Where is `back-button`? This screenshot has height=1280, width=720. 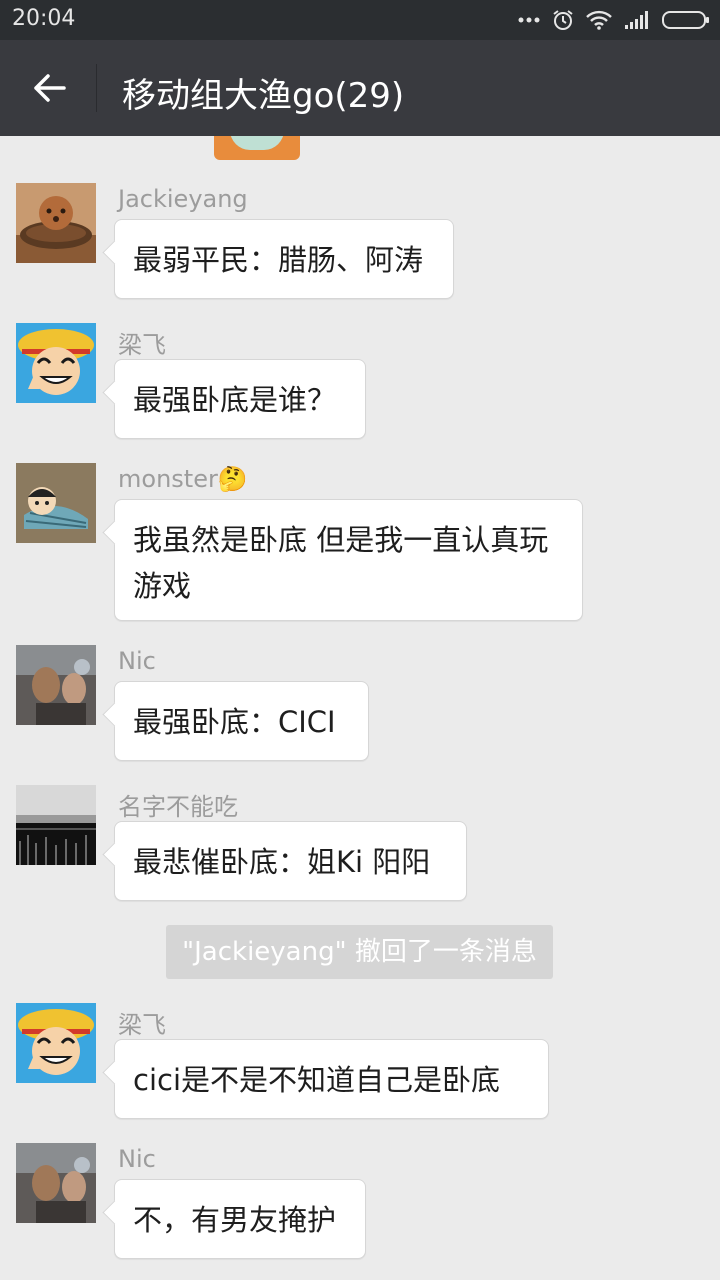 back-button is located at coordinates (49, 88).